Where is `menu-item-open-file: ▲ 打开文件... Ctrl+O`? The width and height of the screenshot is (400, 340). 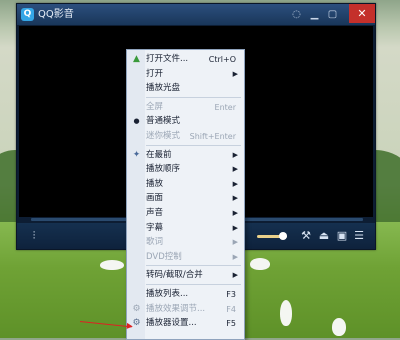 menu-item-open-file: ▲ 打开文件... Ctrl+O is located at coordinates (185, 59).